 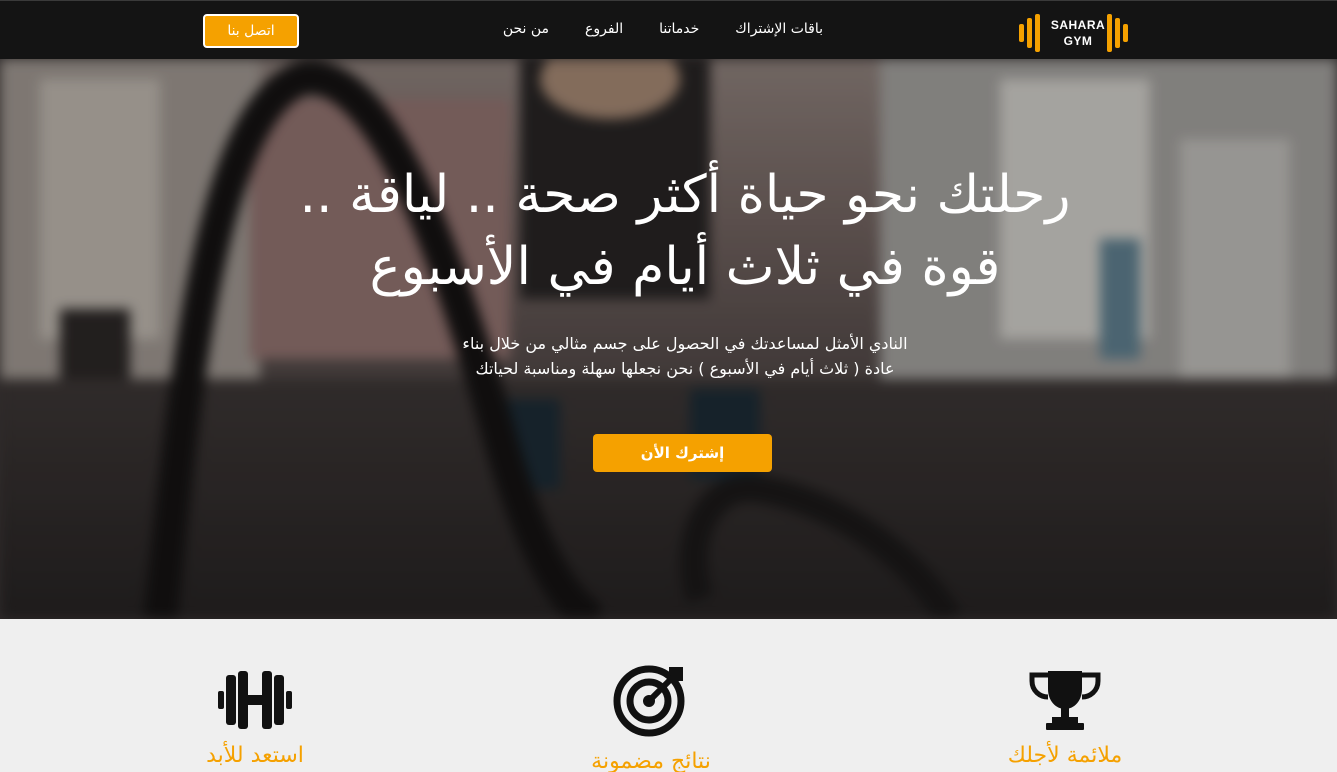 What do you see at coordinates (679, 29) in the screenshot?
I see `nav-link-services: خدماتنا` at bounding box center [679, 29].